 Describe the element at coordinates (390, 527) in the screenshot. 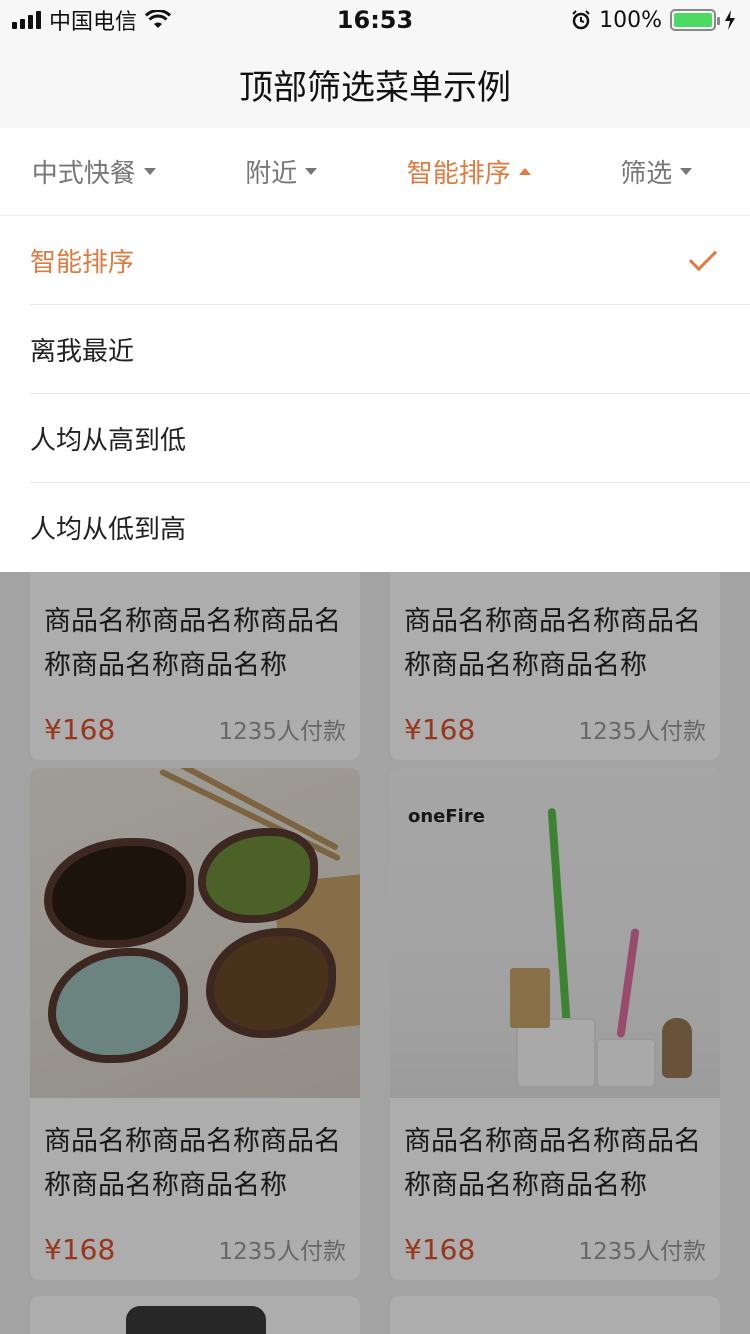

I see `sort-option-price-asc: 人均从低到高` at that location.